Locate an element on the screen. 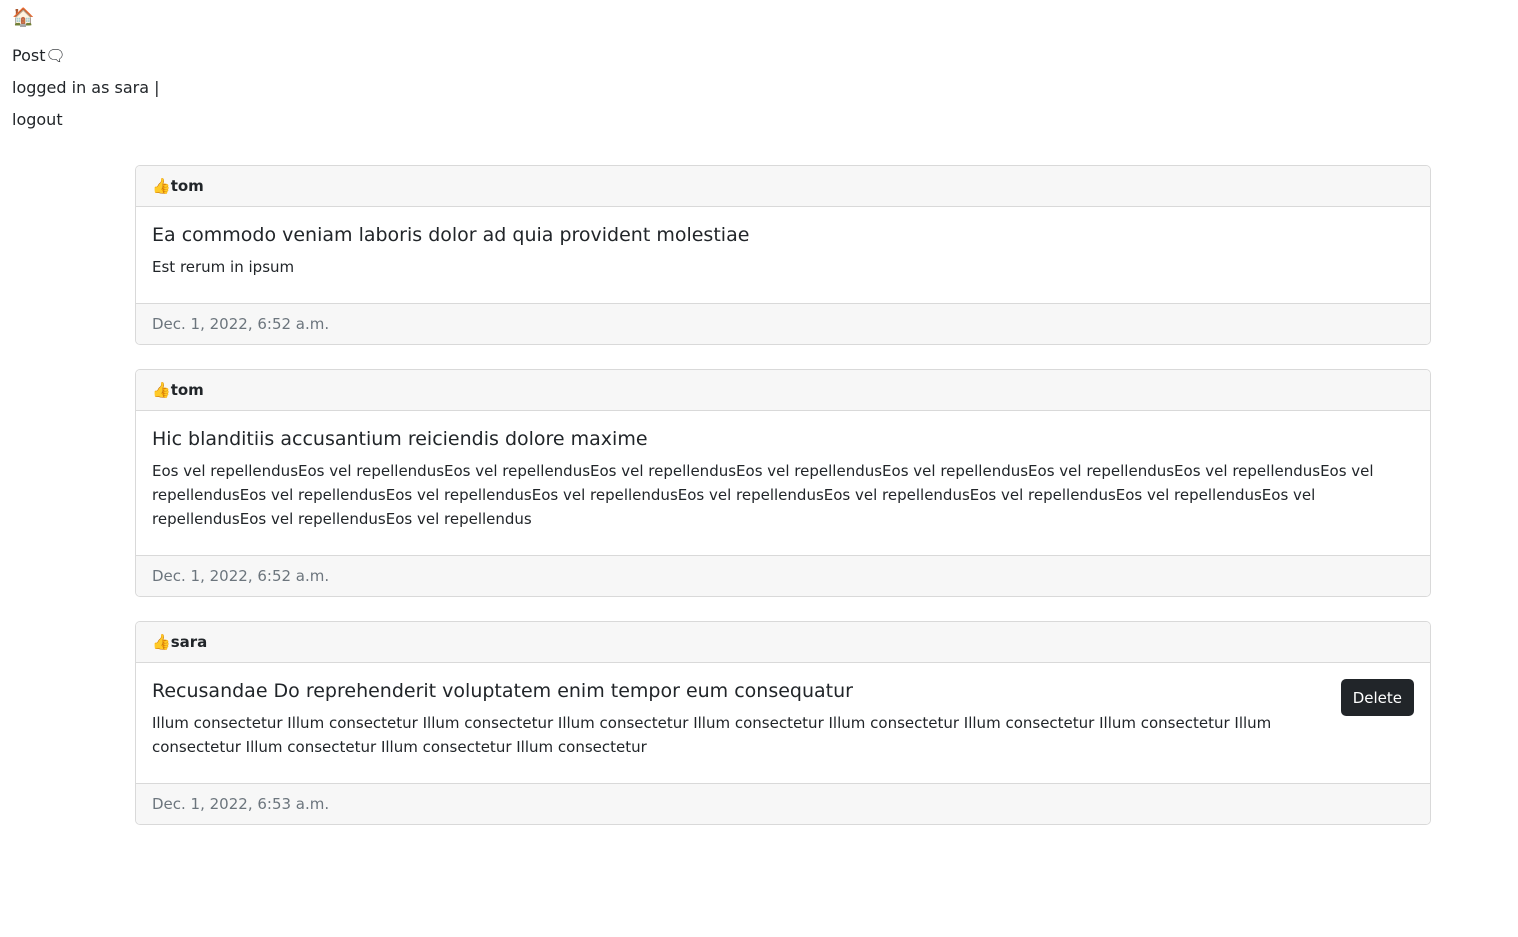  post-timestamp: Dec. 1, 2022, 6:53 a.m. is located at coordinates (783, 803).